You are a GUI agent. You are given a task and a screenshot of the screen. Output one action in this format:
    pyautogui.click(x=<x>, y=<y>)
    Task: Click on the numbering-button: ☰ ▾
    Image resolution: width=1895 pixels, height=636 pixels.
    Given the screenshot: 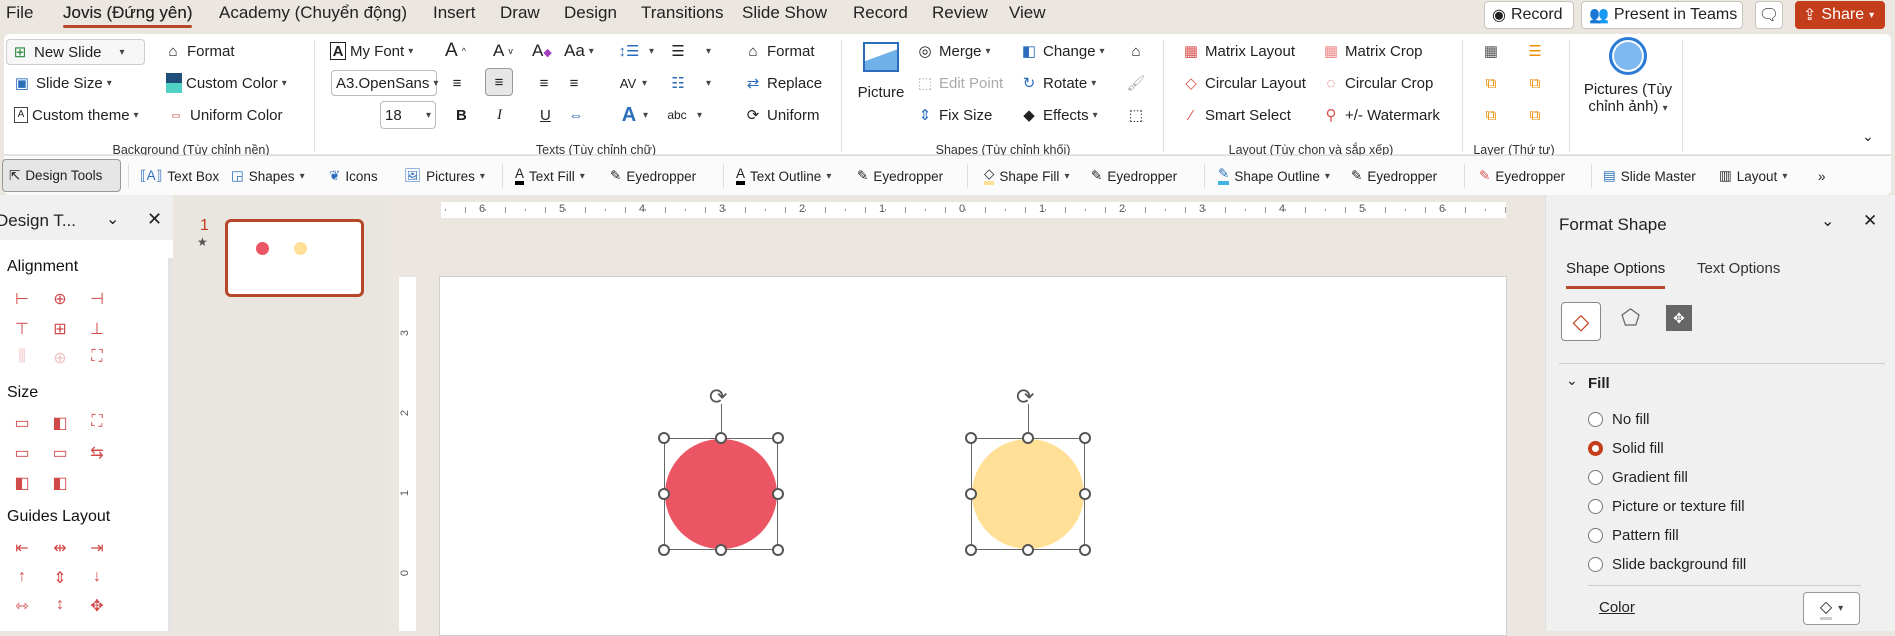 What is the action you would take?
    pyautogui.click(x=689, y=51)
    